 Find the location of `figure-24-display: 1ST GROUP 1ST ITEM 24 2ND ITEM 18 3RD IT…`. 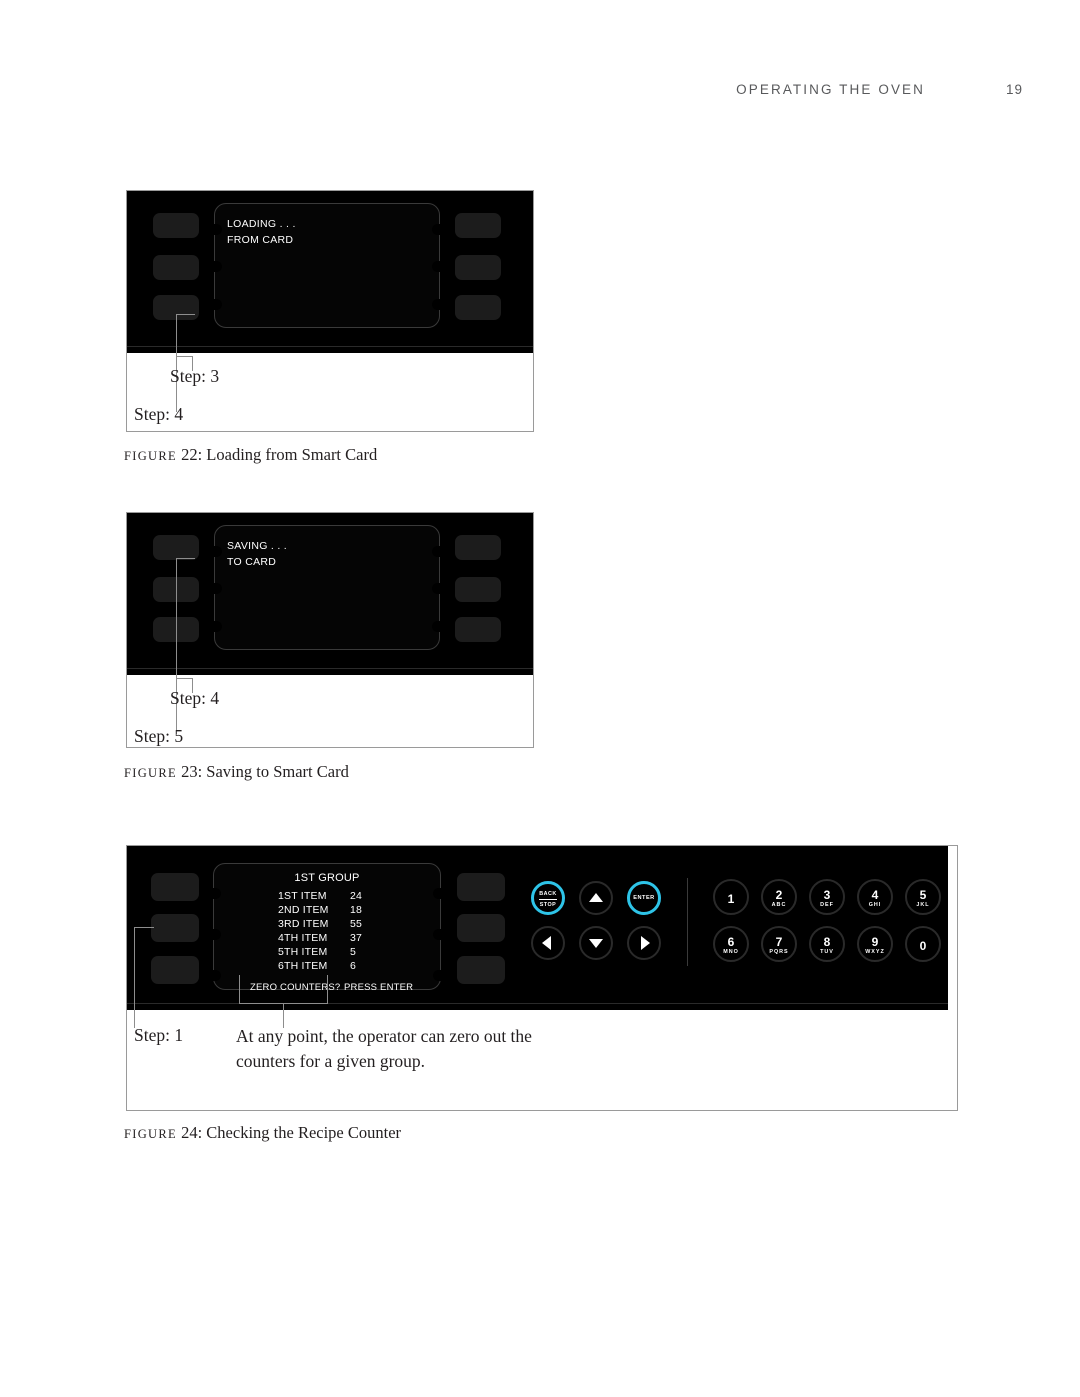

figure-24-display: 1ST GROUP 1ST ITEM 24 2ND ITEM 18 3RD IT… is located at coordinates (327, 928).